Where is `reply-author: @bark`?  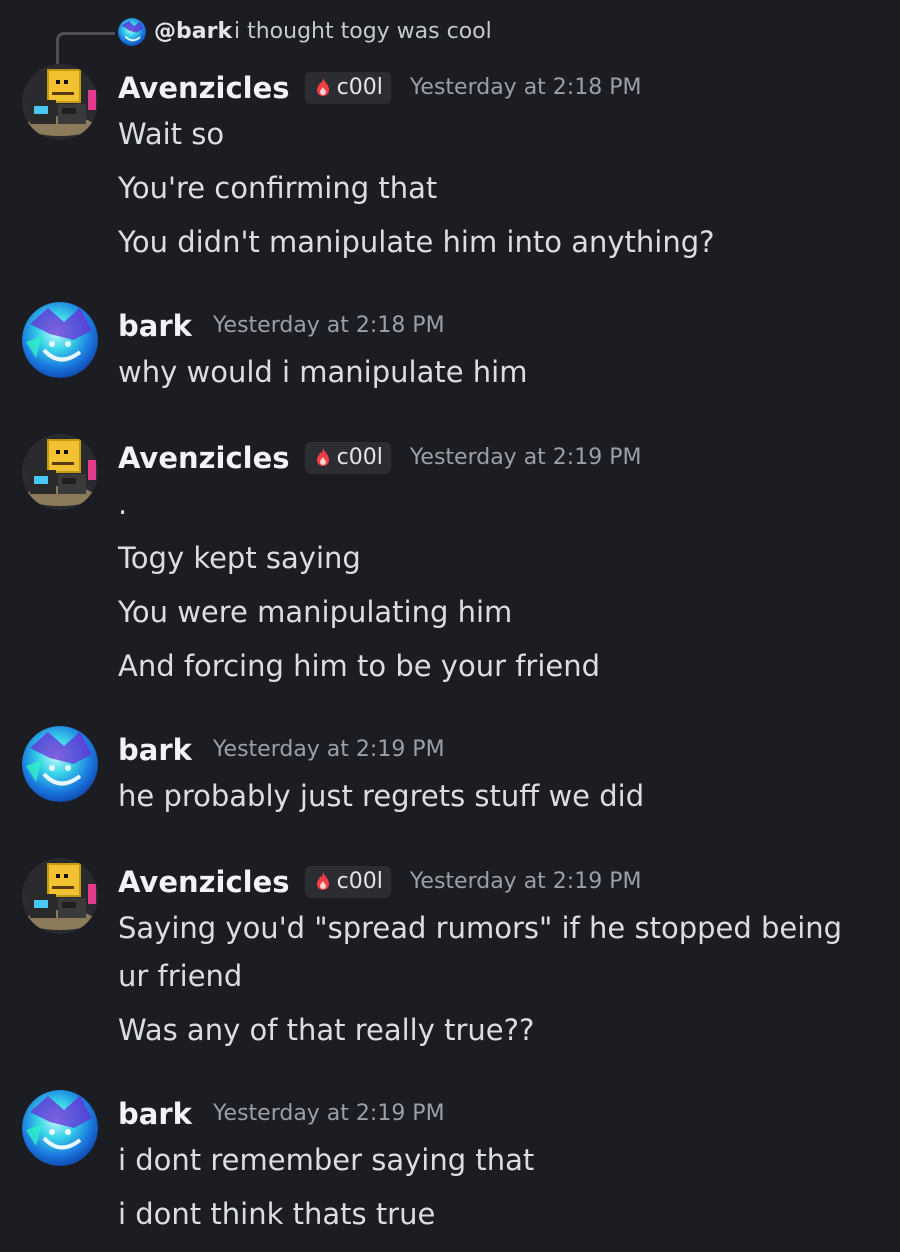
reply-author: @bark is located at coordinates (193, 32).